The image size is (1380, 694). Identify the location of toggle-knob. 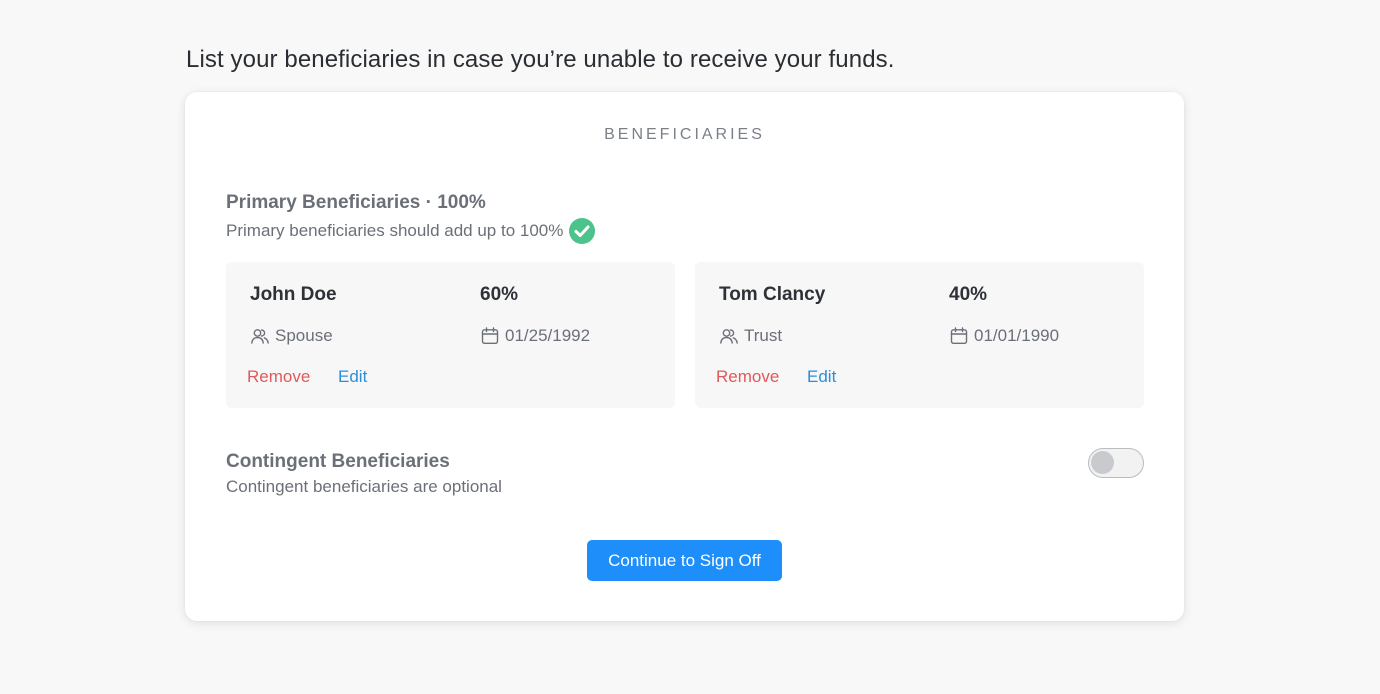
(1102, 462).